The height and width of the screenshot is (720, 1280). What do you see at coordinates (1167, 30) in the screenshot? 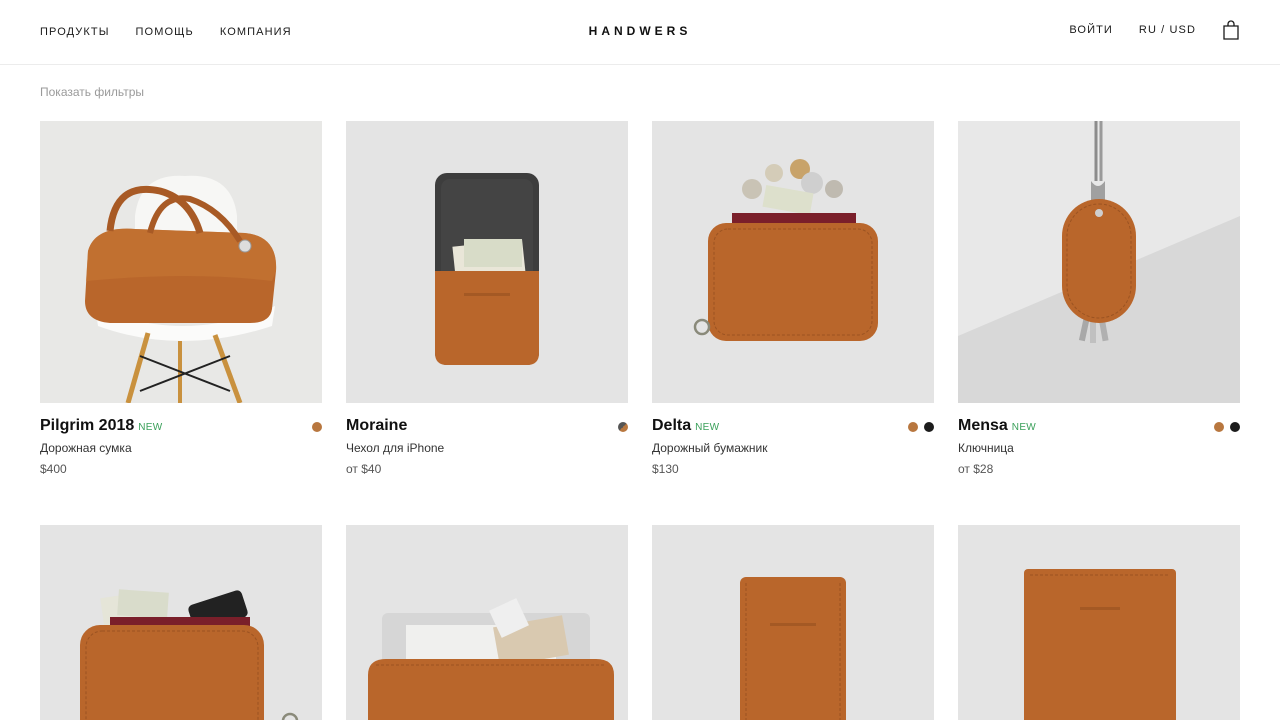
I see `locale-switcher: RU / USD` at bounding box center [1167, 30].